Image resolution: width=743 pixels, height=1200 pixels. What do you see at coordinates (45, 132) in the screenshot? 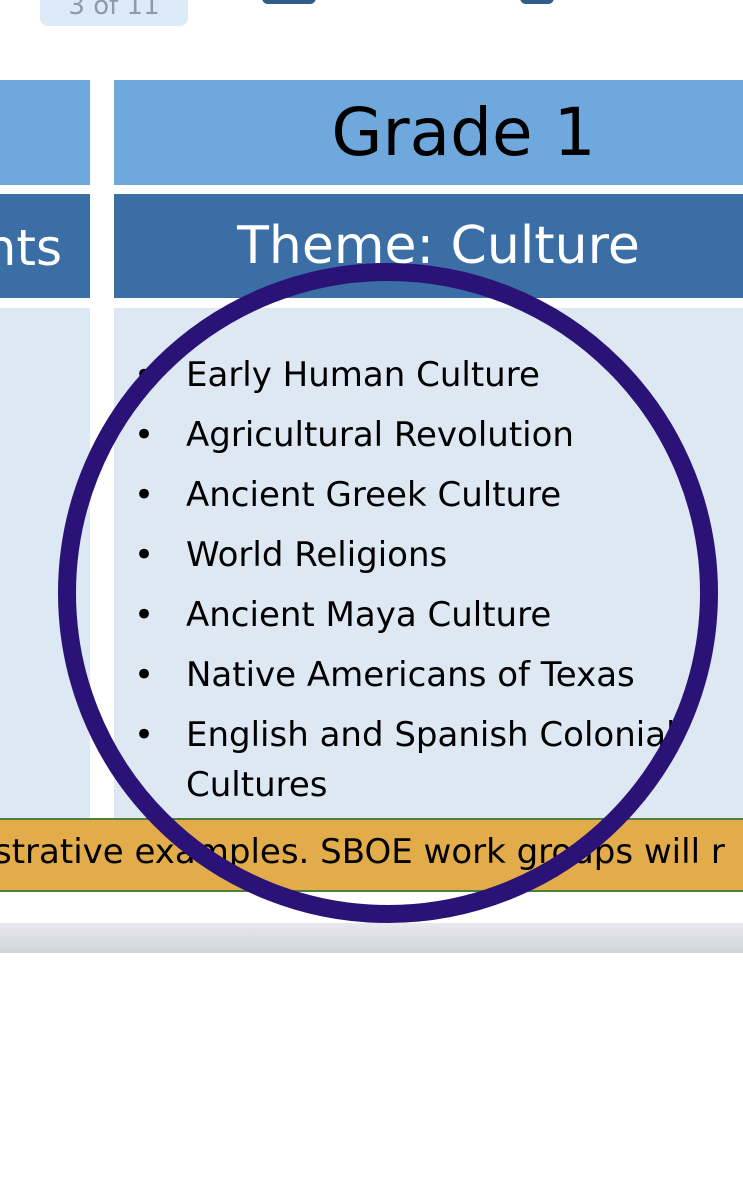
I see `left-column-header` at bounding box center [45, 132].